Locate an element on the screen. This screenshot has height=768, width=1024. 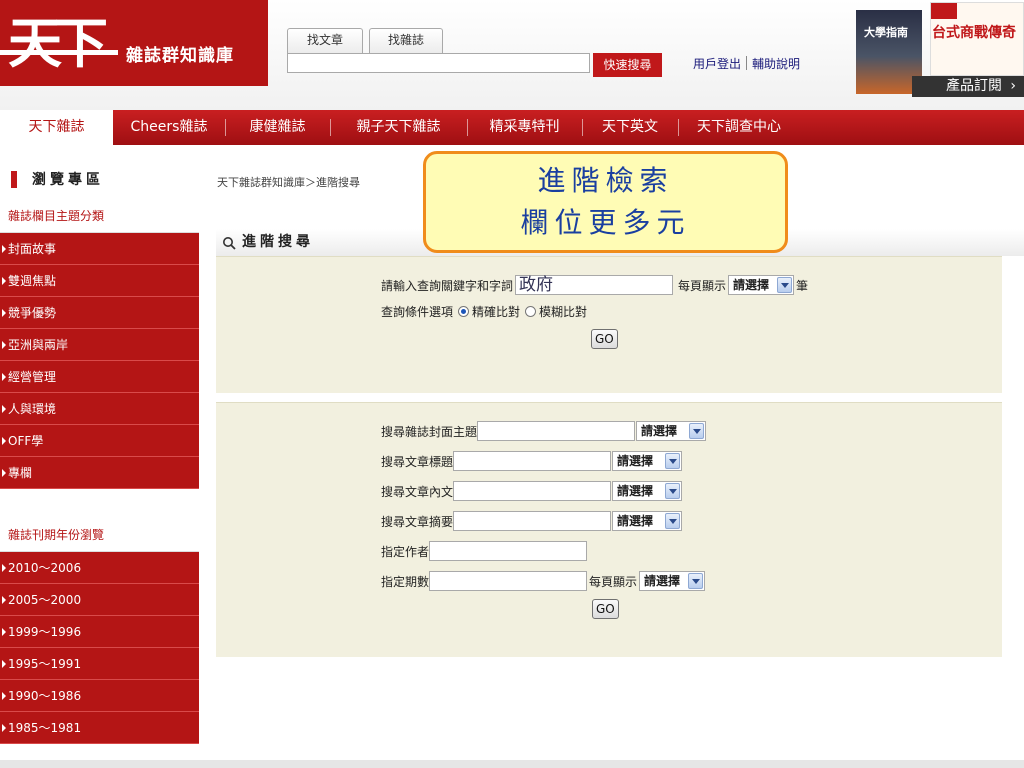
condition-row: 查詢條件選項 精確比對 模糊比對 is located at coordinates (484, 311).